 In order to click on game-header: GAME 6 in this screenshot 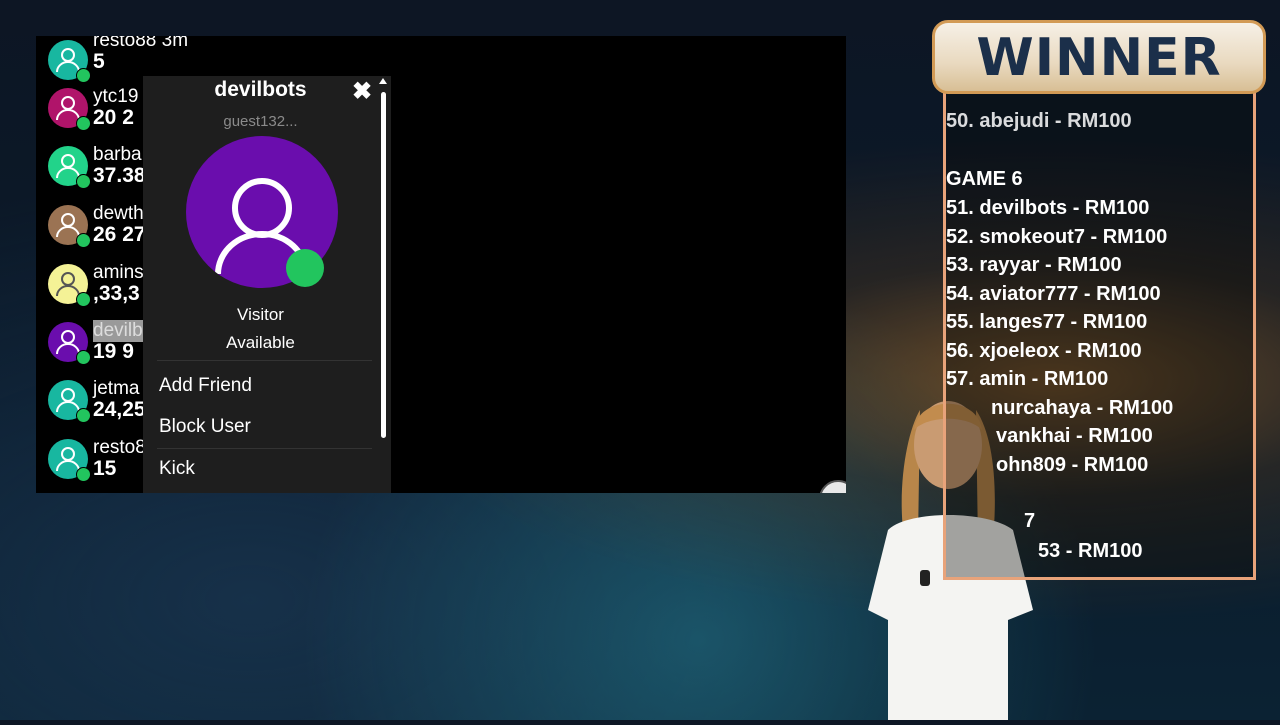, I will do `click(984, 179)`.